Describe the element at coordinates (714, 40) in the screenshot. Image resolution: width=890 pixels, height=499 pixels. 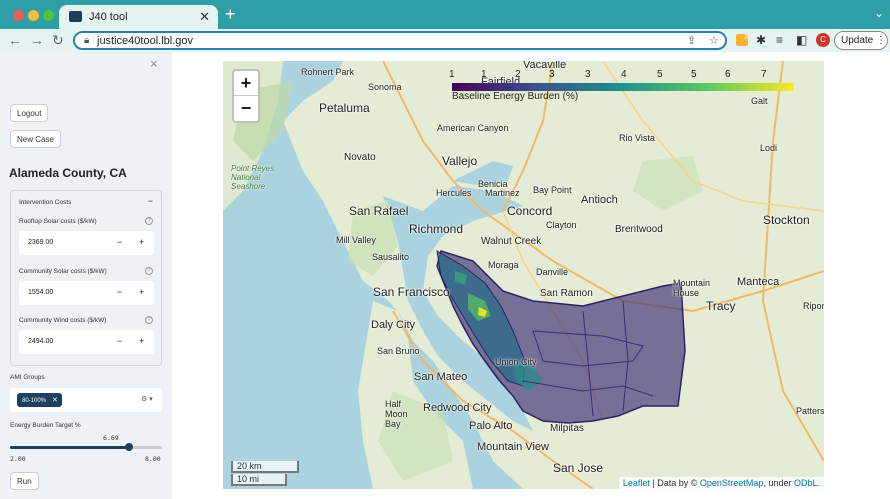
I see `bookmark-star-icon: ☆` at that location.